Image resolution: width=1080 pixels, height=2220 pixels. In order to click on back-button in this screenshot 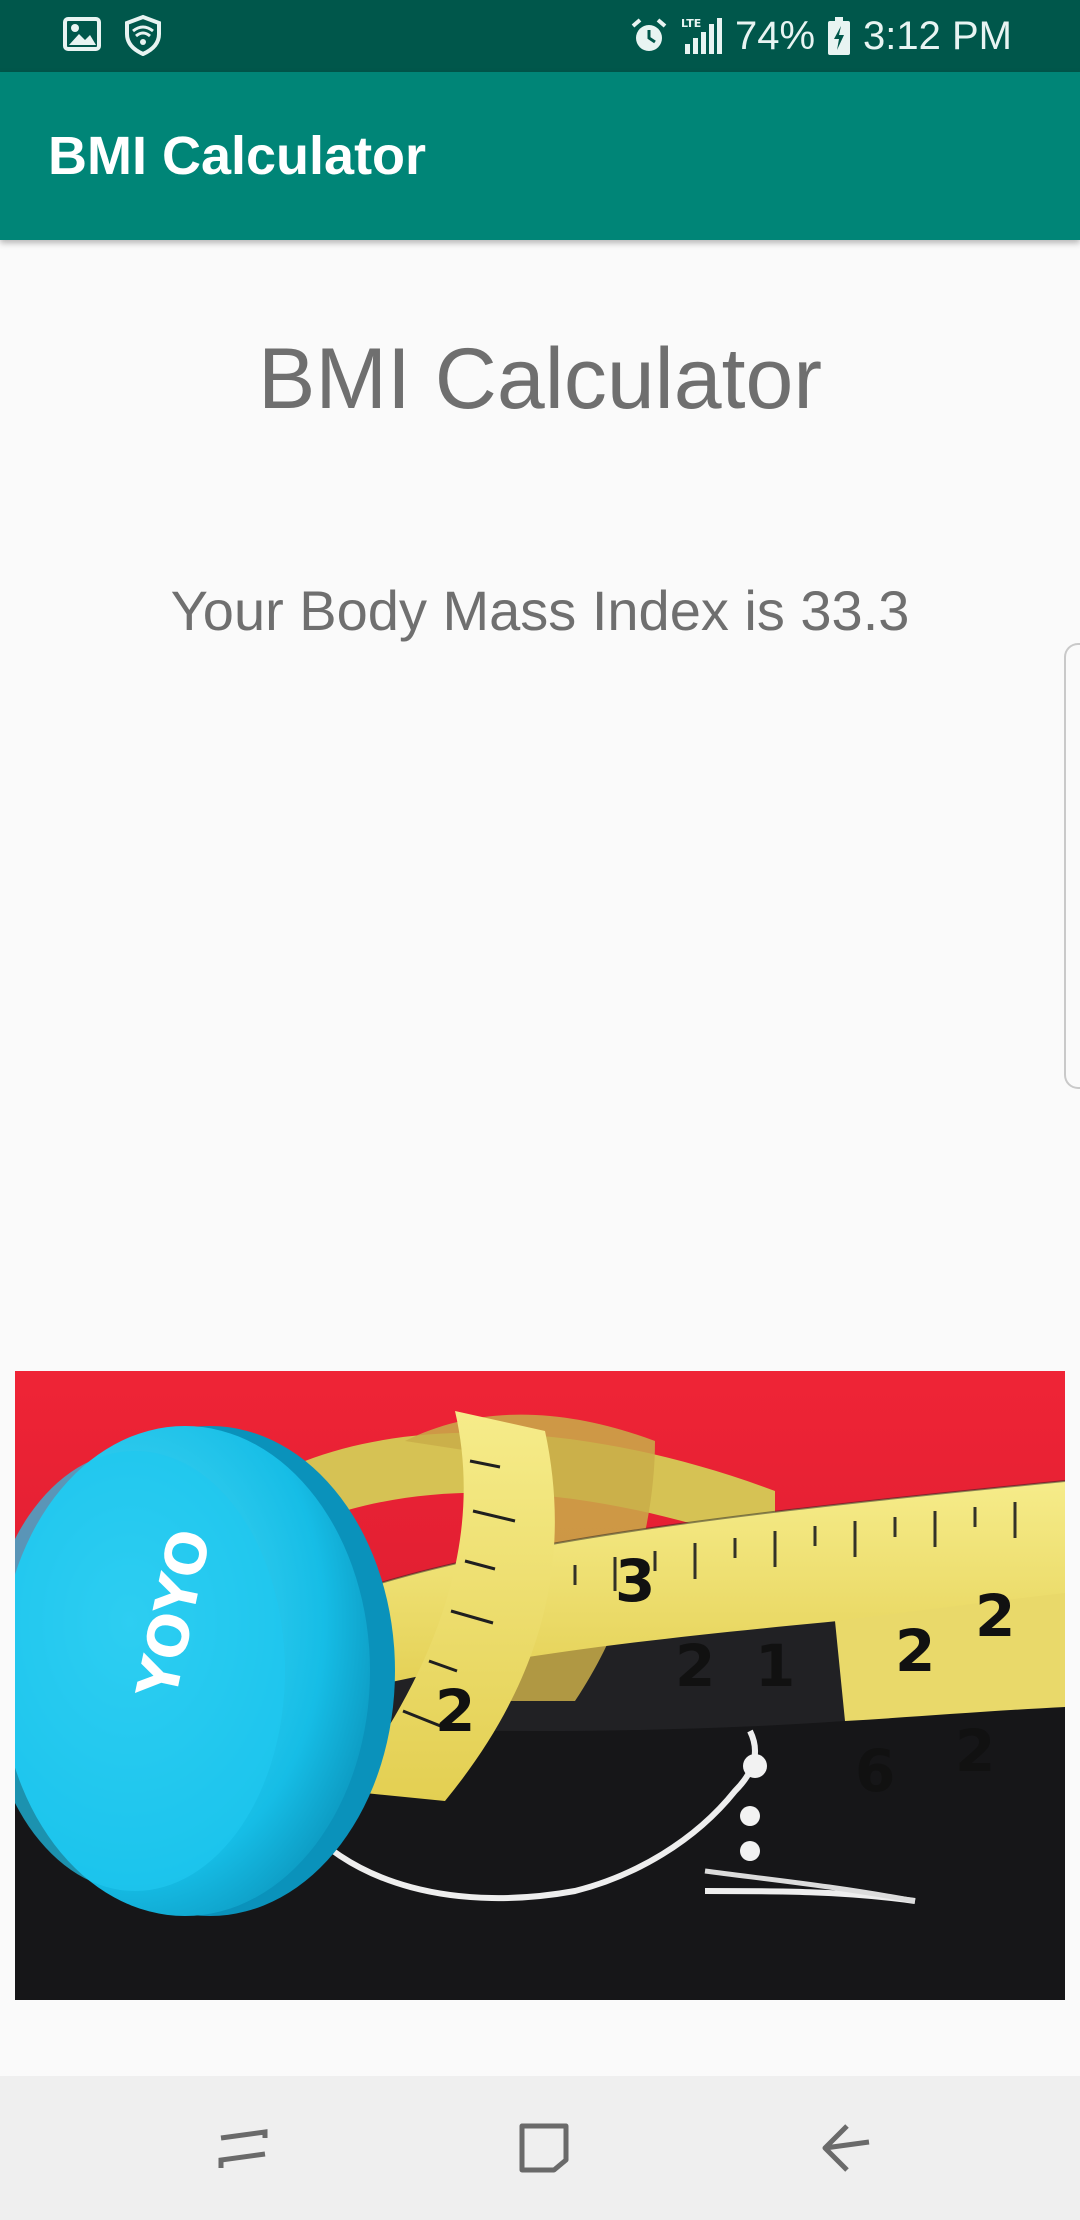, I will do `click(847, 2148)`.